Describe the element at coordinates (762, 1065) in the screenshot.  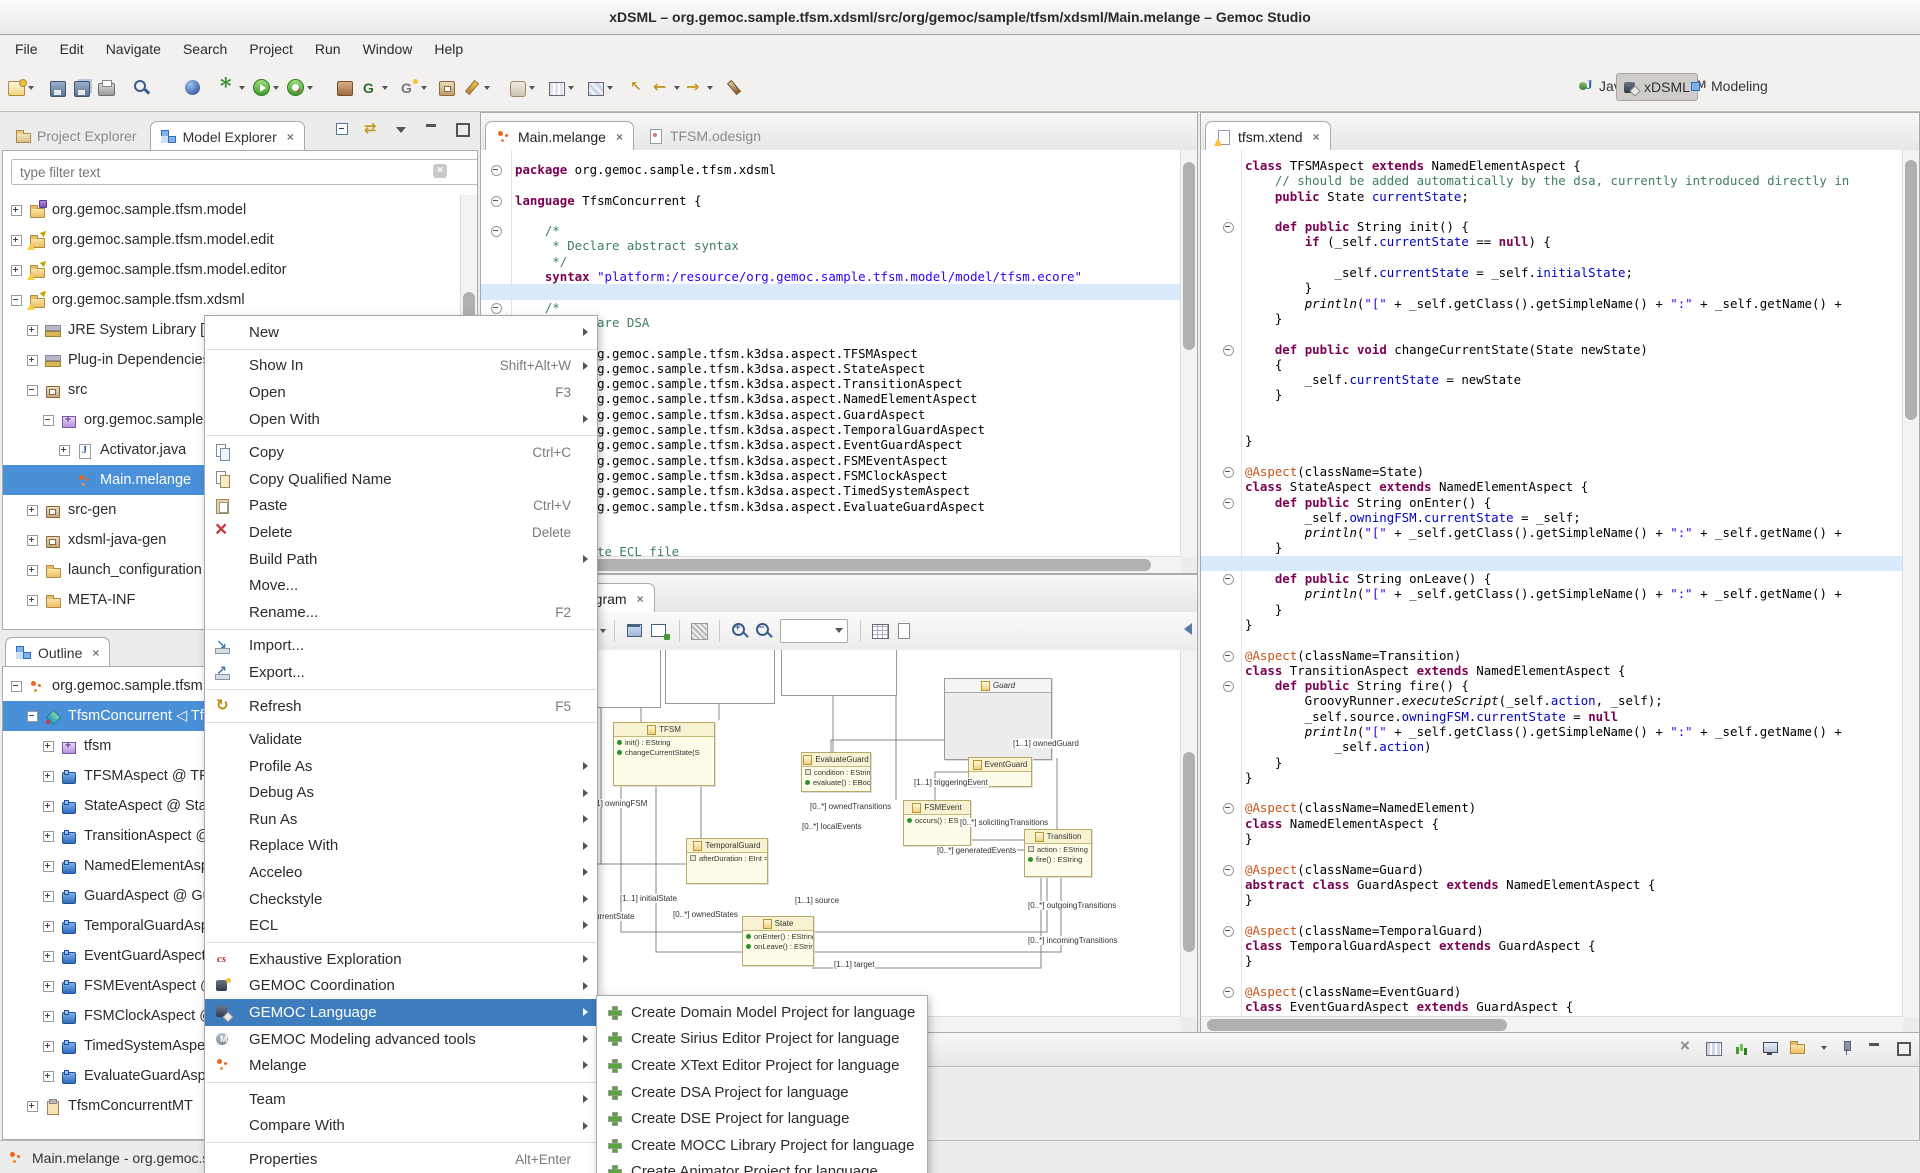
I see `submenu-item-create-xtext-editor-project-for-language: Create XText Editor Project for language` at that location.